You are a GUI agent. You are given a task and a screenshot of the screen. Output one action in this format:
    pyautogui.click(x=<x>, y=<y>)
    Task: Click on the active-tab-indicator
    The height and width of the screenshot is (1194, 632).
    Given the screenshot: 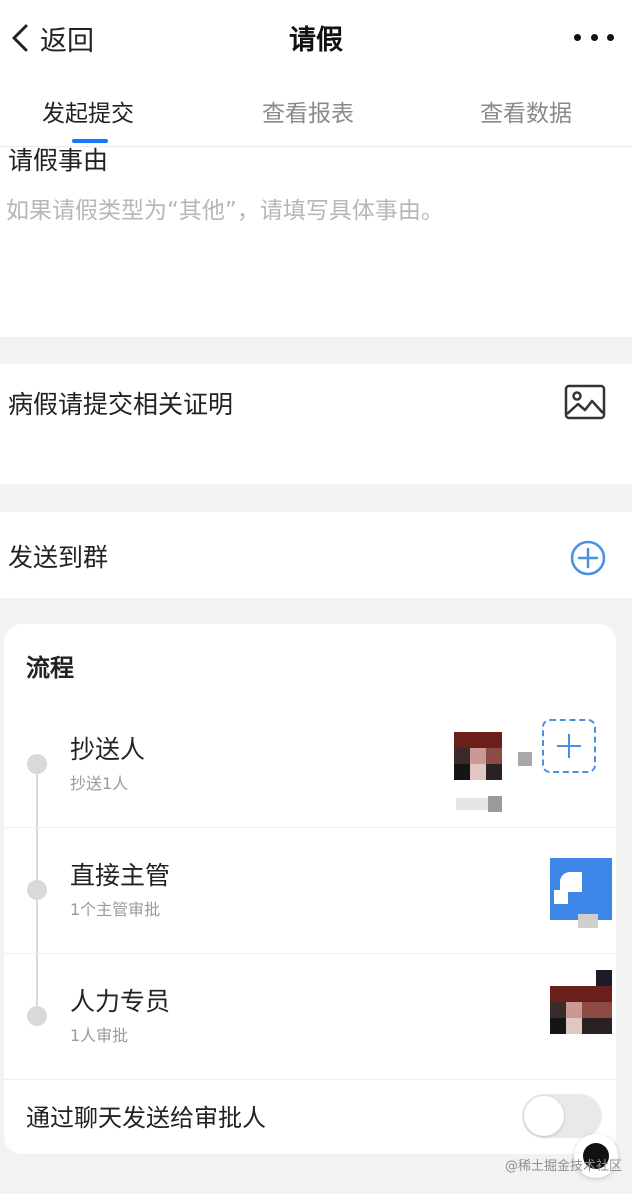 What is the action you would take?
    pyautogui.click(x=90, y=141)
    